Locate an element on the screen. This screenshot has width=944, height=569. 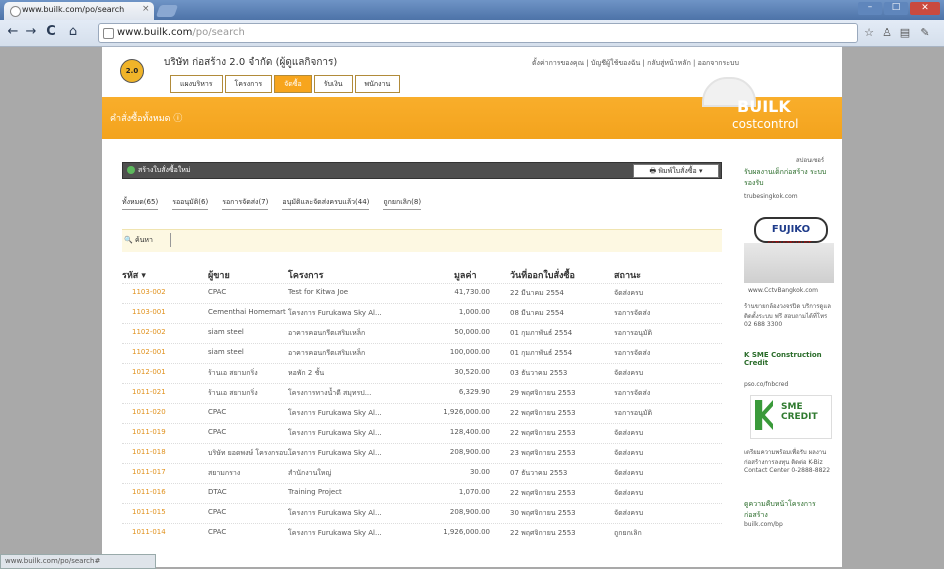
po-code-link: 1011-016 is located at coordinates (149, 492).